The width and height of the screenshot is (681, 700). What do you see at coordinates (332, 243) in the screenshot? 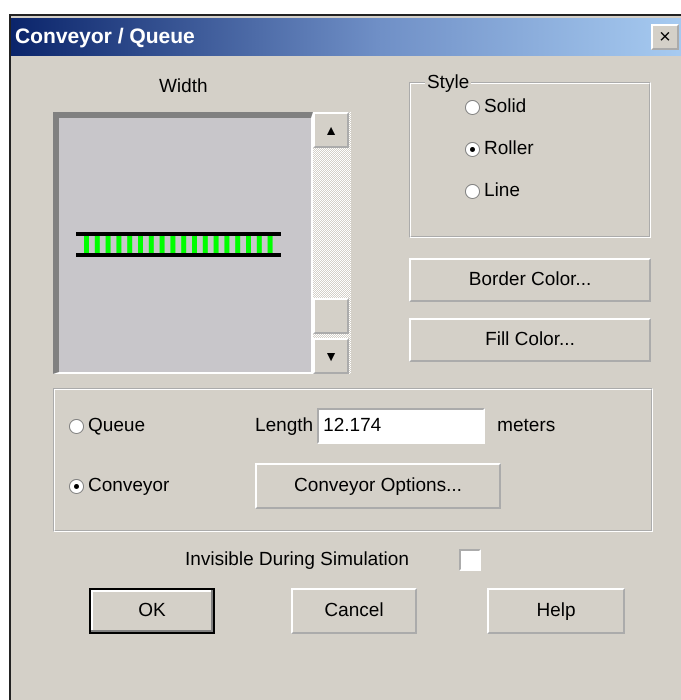
I see `scrollbar: ▲ ▼` at bounding box center [332, 243].